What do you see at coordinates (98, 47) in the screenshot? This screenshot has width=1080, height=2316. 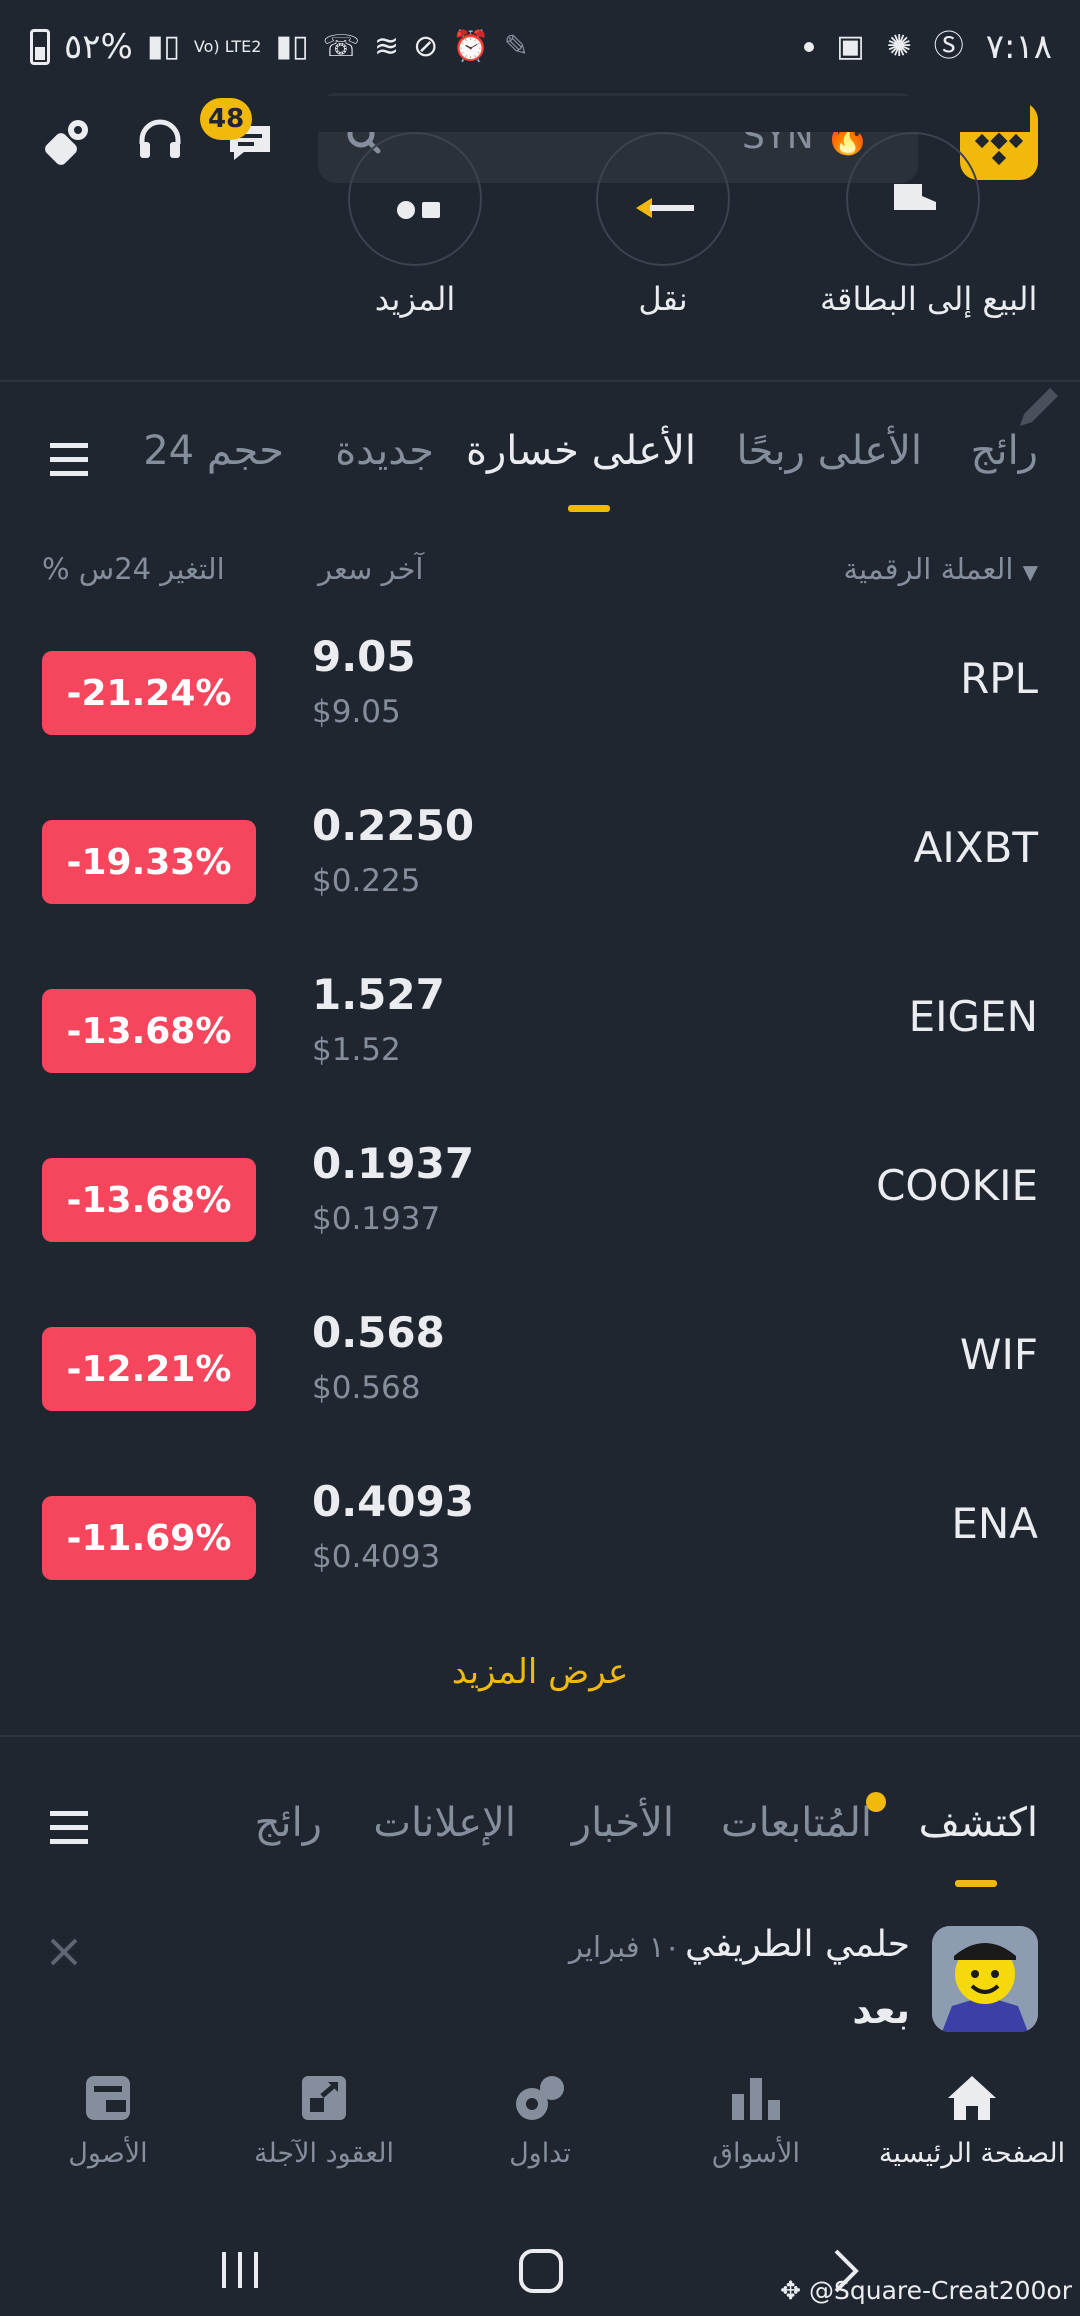 I see `battery-text: ٥٢%` at bounding box center [98, 47].